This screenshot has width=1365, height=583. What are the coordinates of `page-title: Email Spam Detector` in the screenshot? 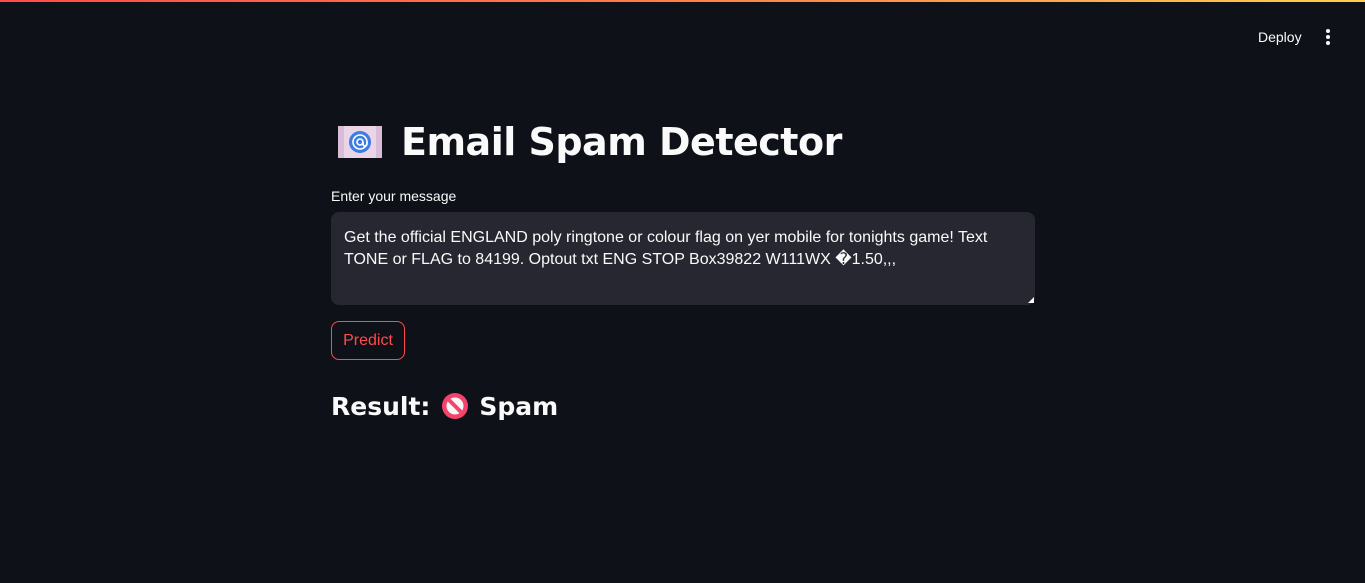 It's located at (621, 142).